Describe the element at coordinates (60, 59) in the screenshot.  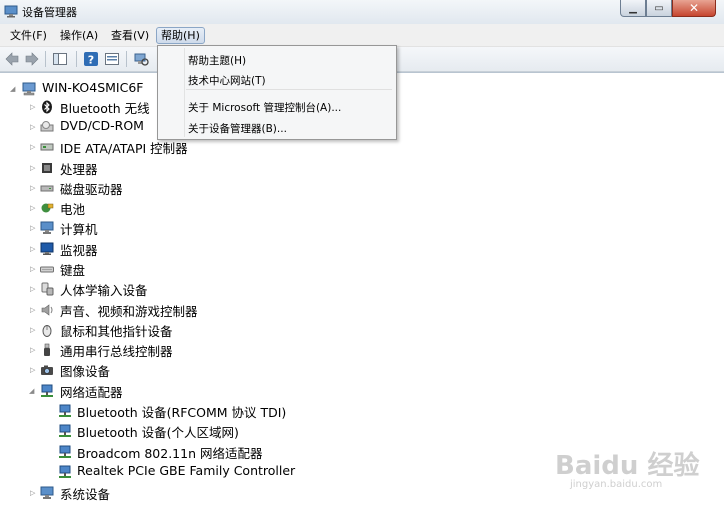
I see `show-hide-tree-icon` at that location.